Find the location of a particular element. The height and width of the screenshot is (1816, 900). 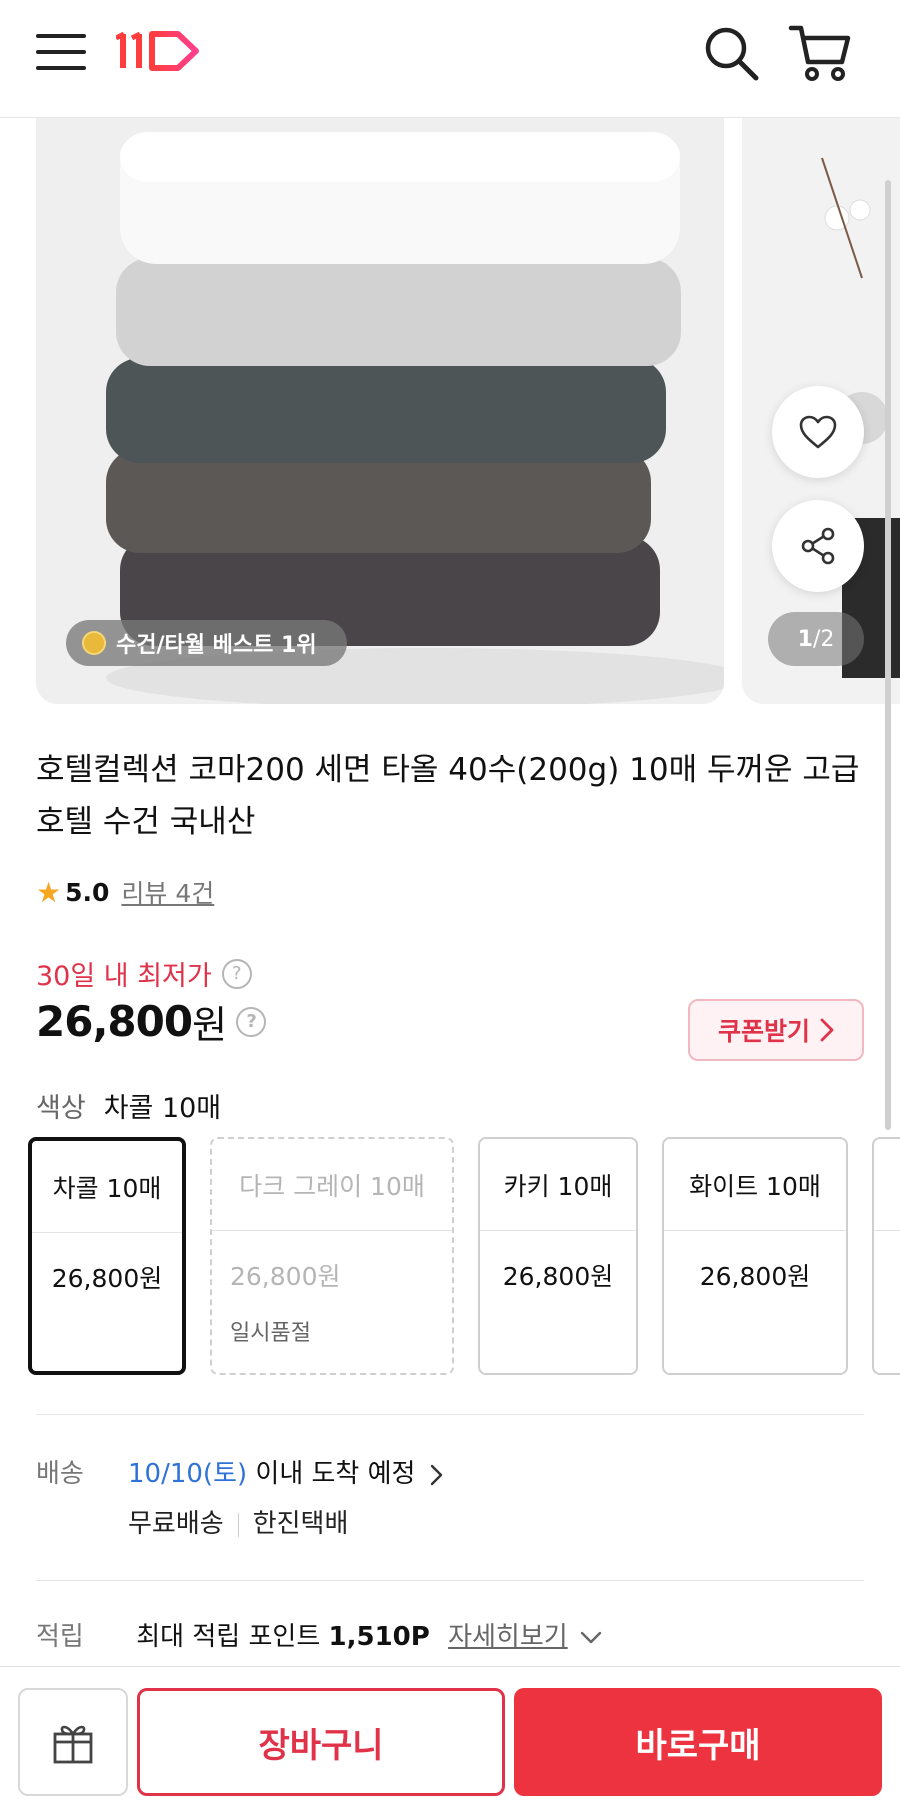

delivery-arrival-text: 이내 도착 예정 is located at coordinates (335, 1474).